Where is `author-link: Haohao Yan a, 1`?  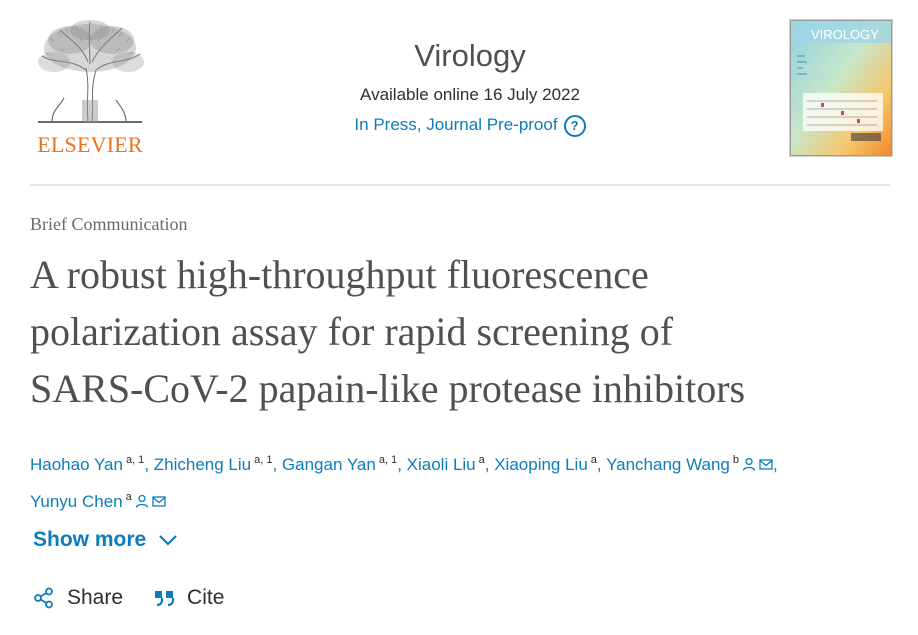
author-link: Haohao Yan a, 1 is located at coordinates (87, 464).